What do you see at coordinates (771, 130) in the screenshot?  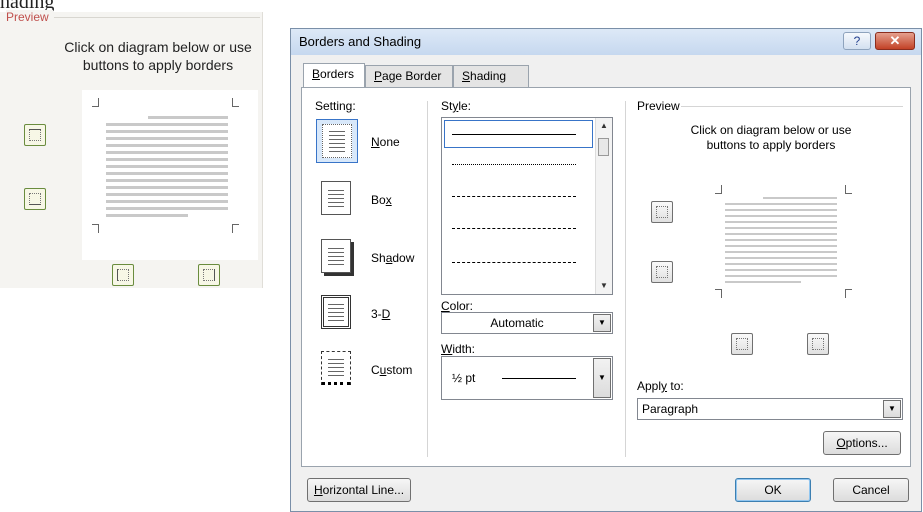 I see `preview-instructions-line1: Click on diagram below or use` at bounding box center [771, 130].